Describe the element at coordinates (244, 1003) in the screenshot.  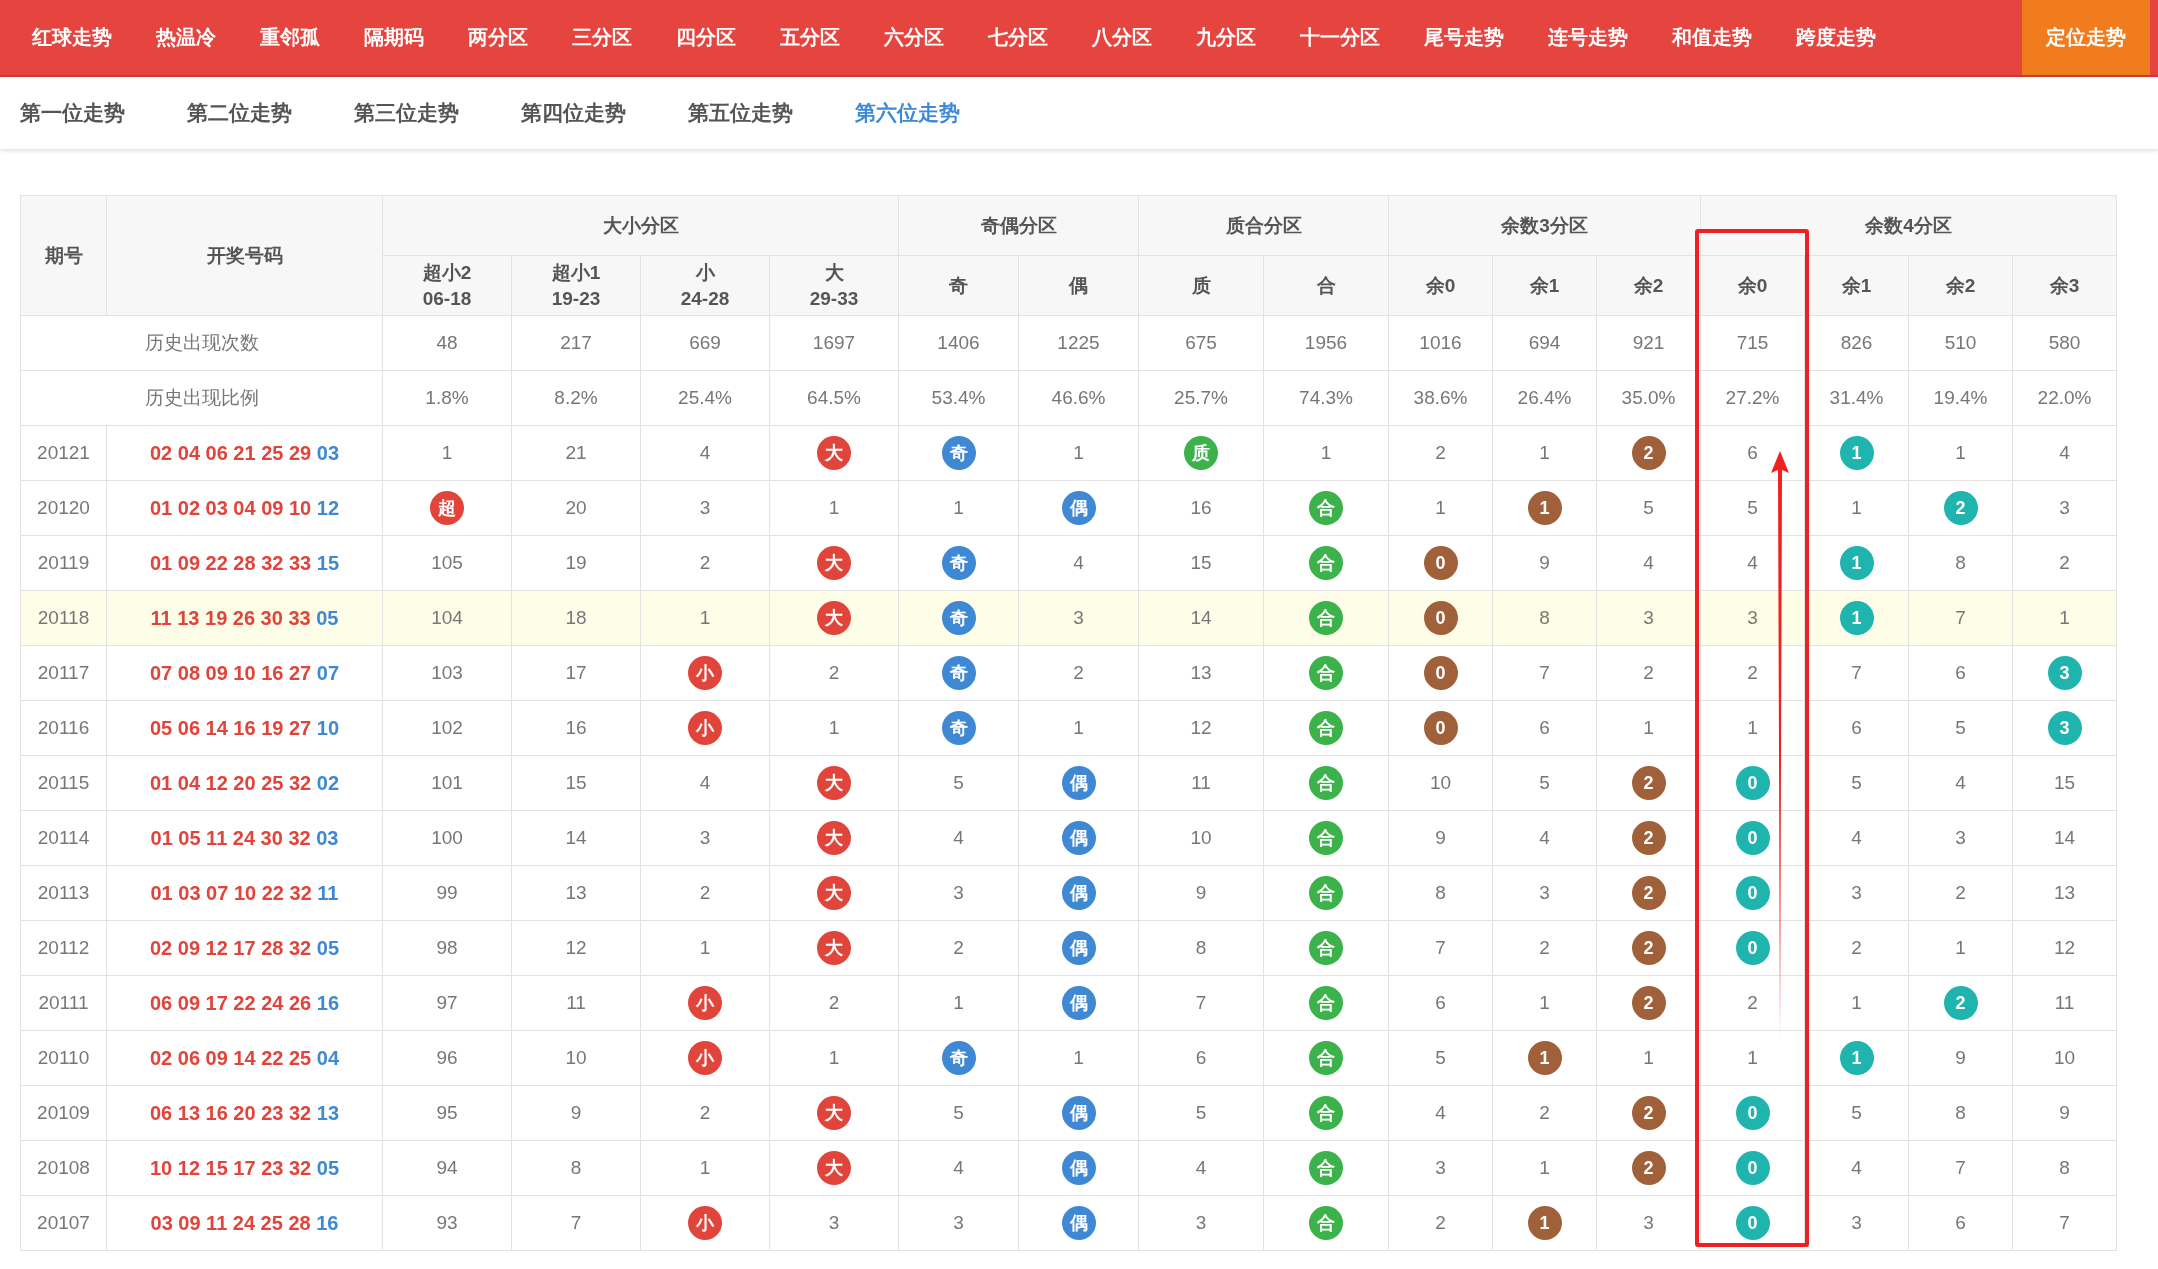
I see `draw-numbers: 06 09 17 22 24 26 16` at that location.